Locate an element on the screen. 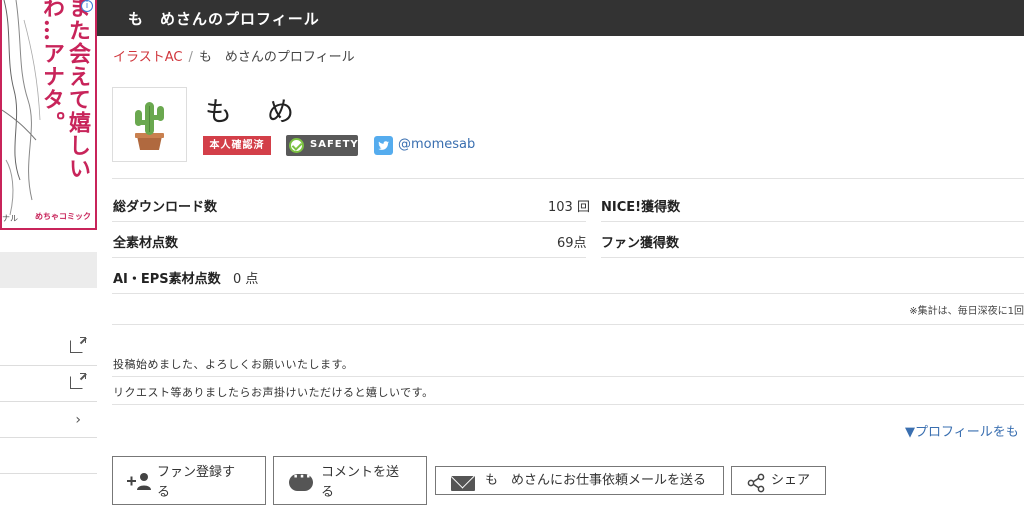 The width and height of the screenshot is (1024, 512). downloads-value: 103 回 is located at coordinates (569, 207).